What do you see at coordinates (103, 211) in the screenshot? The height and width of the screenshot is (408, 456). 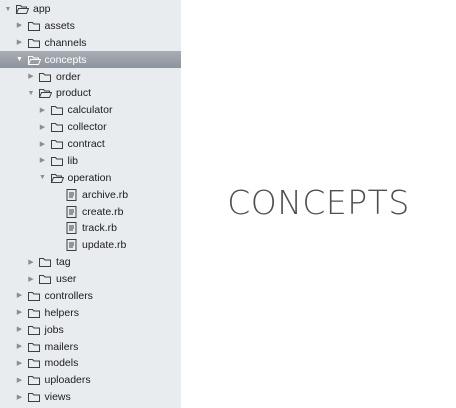 I see `tree-item-label: create.rb` at bounding box center [103, 211].